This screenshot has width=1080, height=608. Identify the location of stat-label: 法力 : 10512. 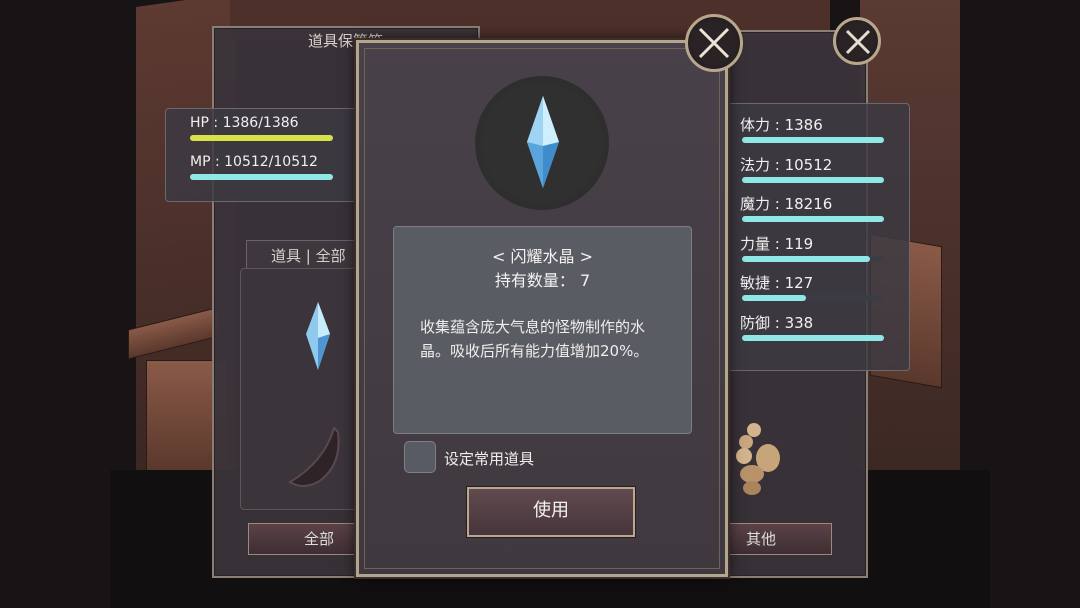
(786, 164).